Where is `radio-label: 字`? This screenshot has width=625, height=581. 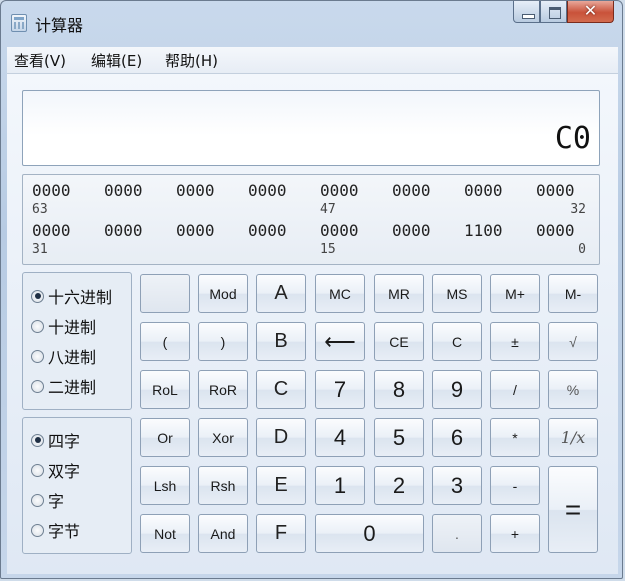
radio-label: 字 is located at coordinates (56, 501).